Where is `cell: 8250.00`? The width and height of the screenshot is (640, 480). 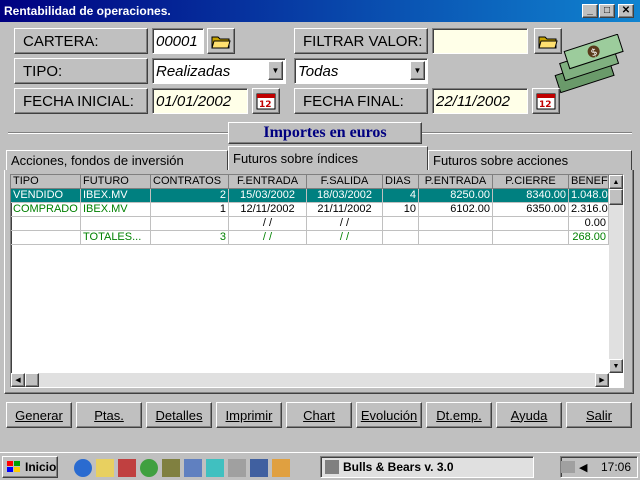
cell: 8250.00 is located at coordinates (456, 196).